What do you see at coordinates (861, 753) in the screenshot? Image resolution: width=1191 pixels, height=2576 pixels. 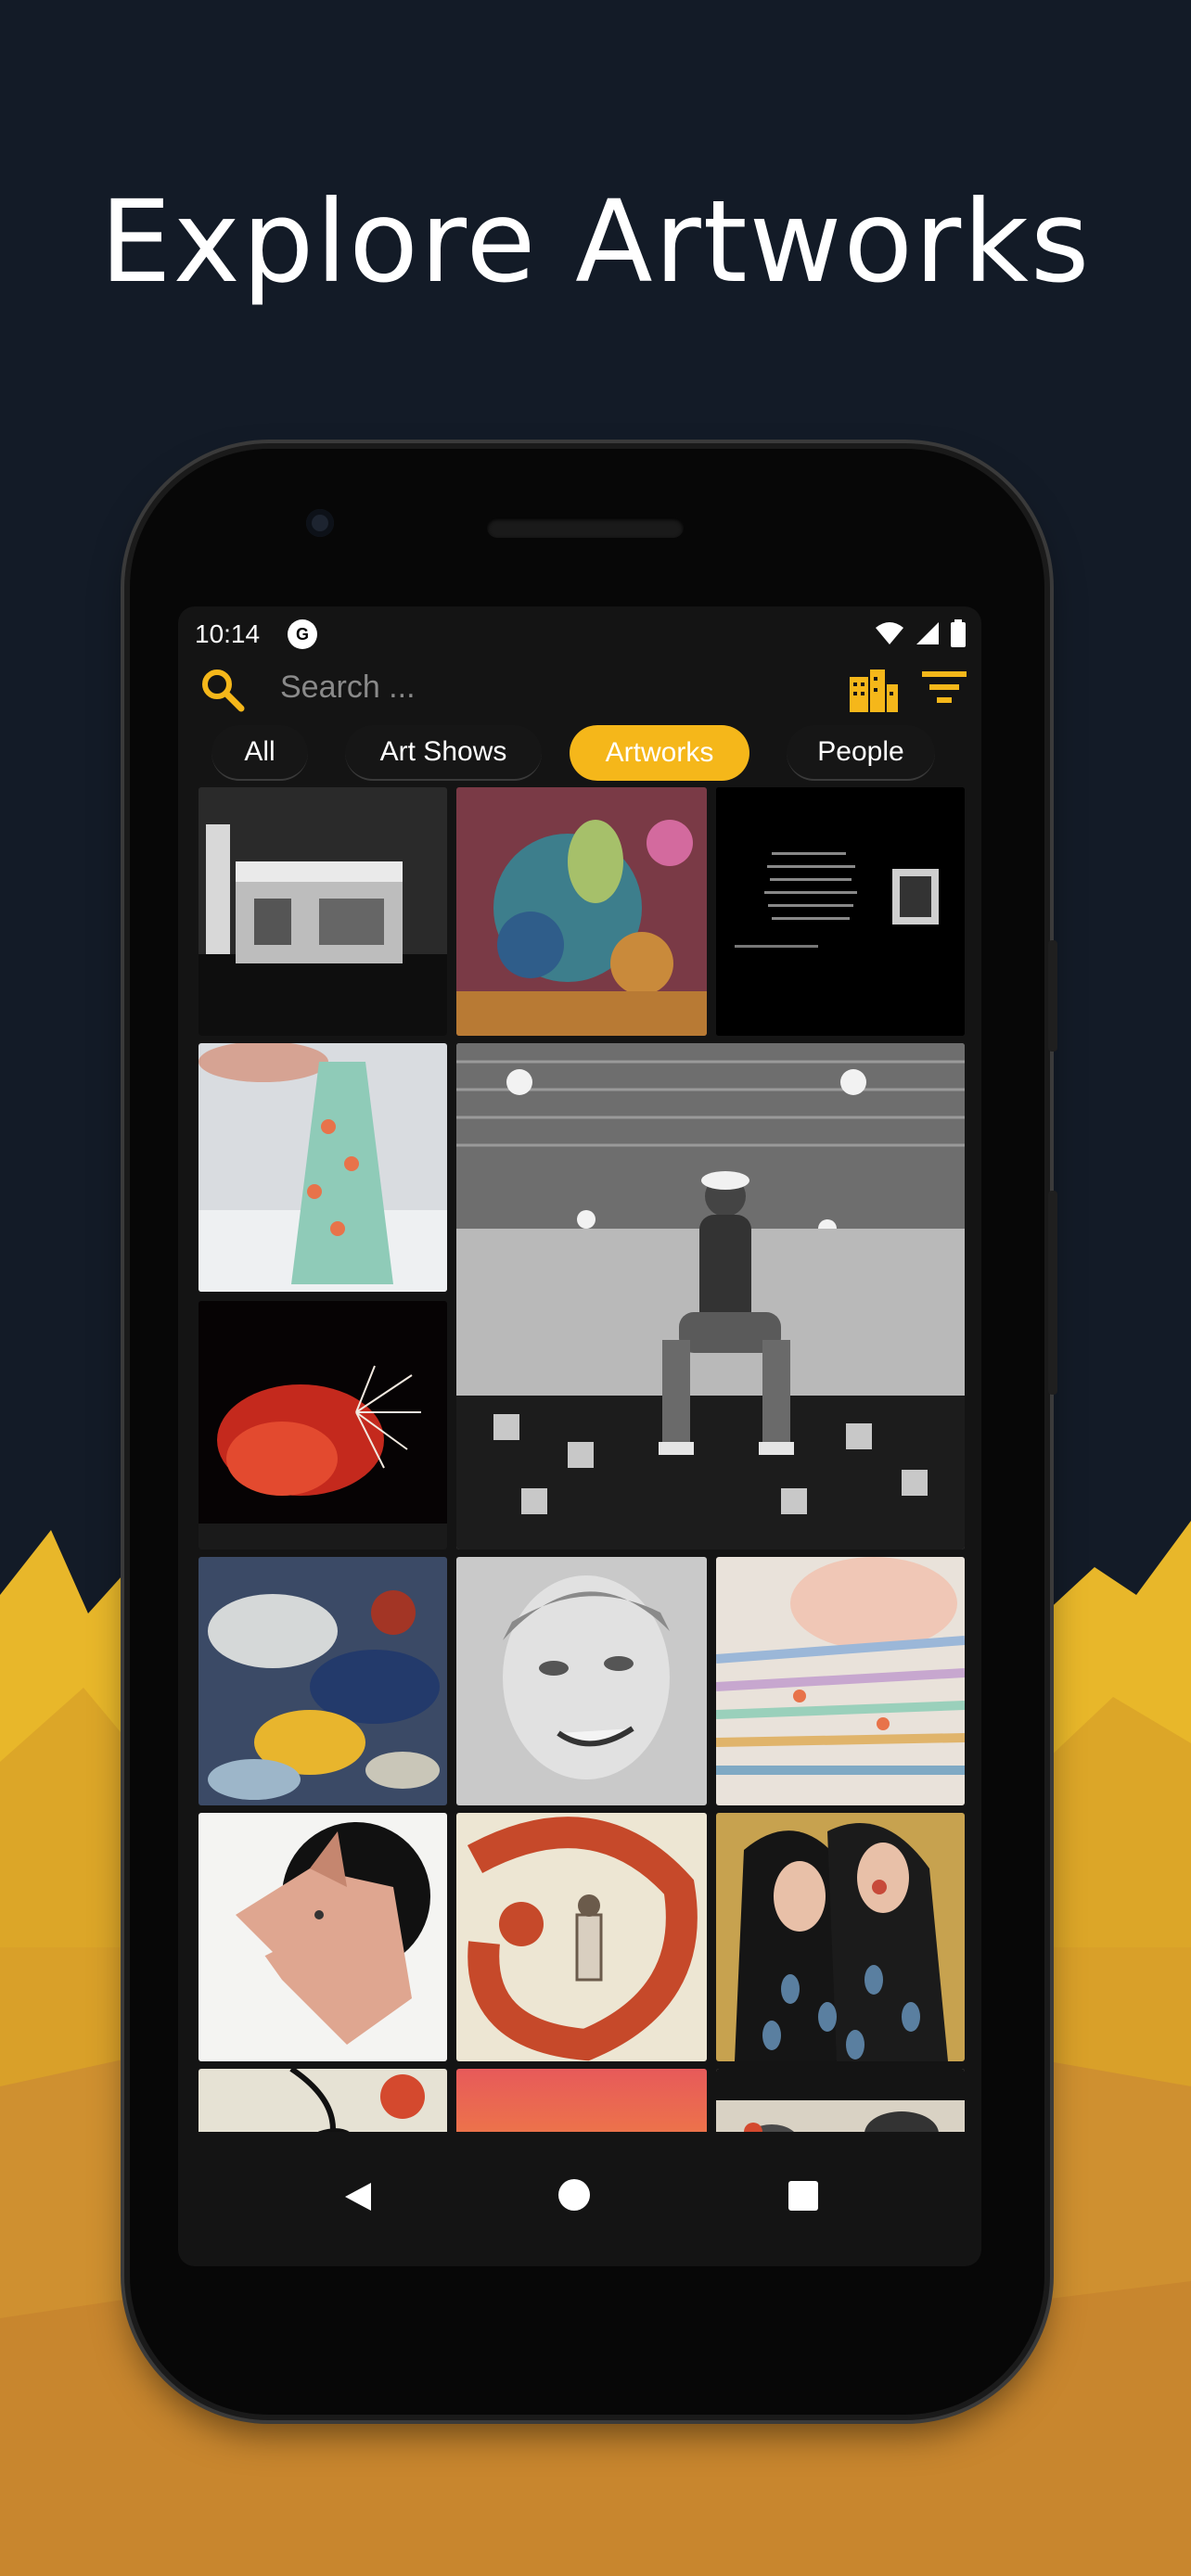 I see `tab-people: People` at bounding box center [861, 753].